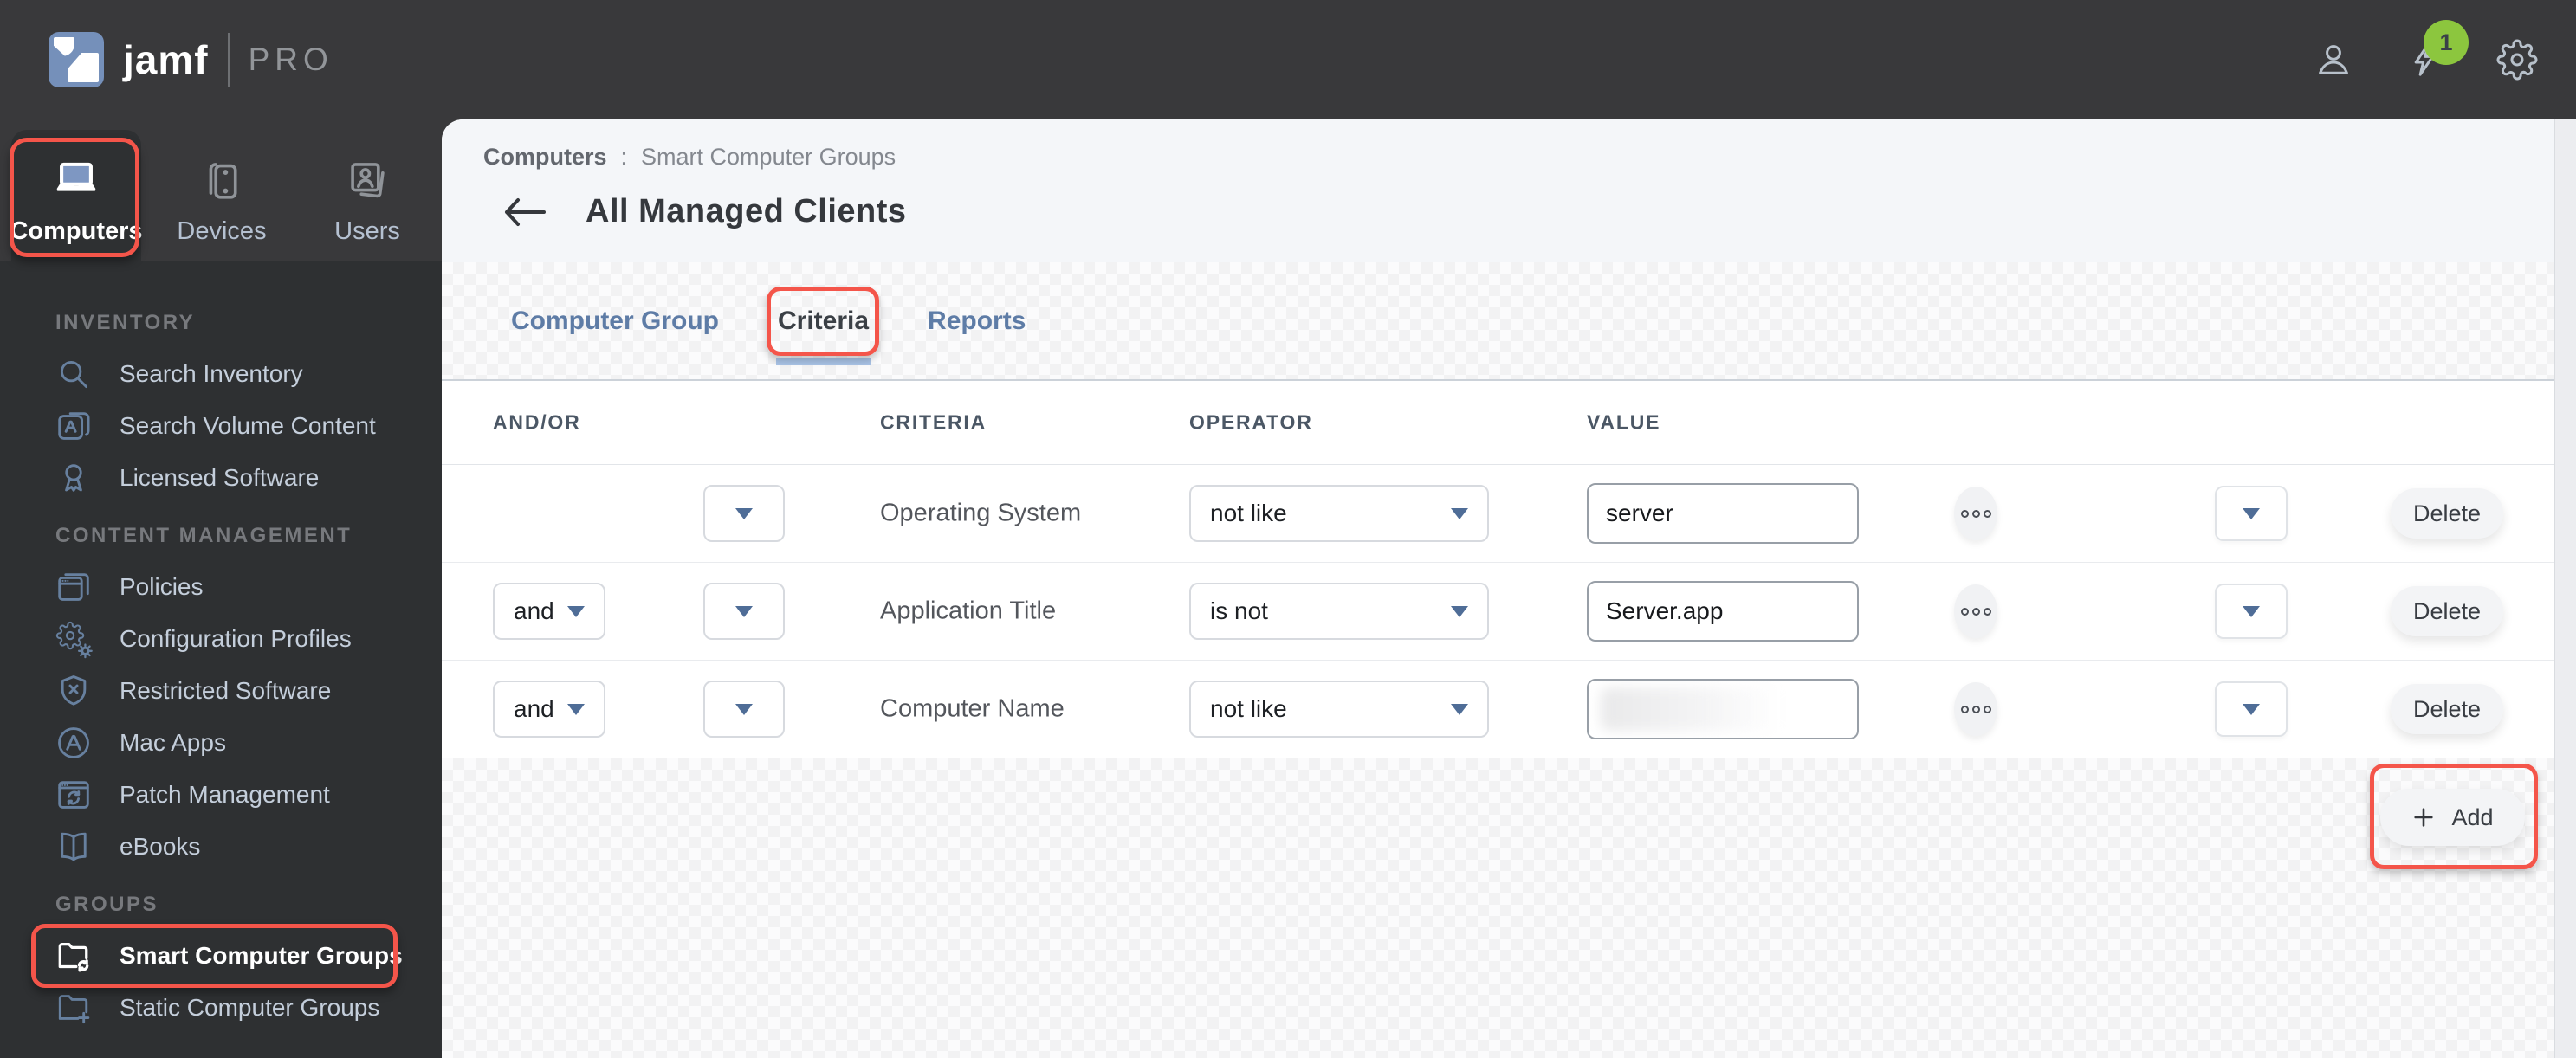  I want to click on account-icon, so click(2333, 60).